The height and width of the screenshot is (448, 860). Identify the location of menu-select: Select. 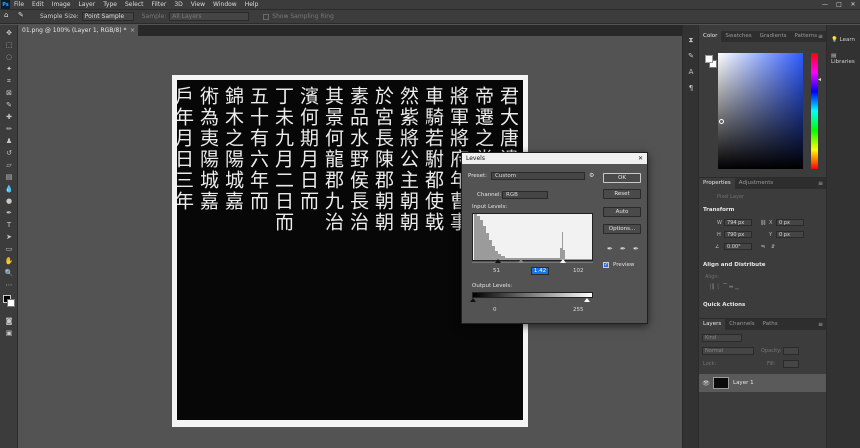
(134, 4).